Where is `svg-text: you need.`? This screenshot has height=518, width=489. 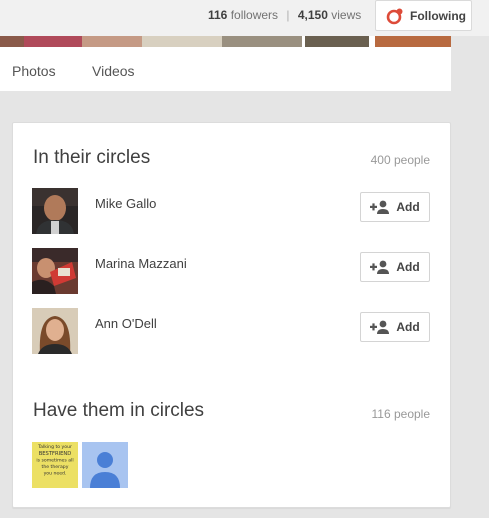
svg-text: you need. is located at coordinates (55, 474).